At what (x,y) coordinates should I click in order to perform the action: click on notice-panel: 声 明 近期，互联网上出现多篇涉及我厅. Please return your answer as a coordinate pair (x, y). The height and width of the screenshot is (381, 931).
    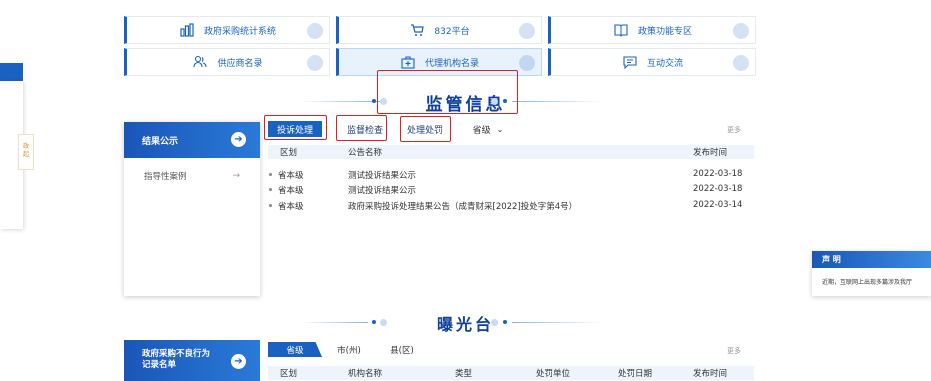
    Looking at the image, I should click on (871, 273).